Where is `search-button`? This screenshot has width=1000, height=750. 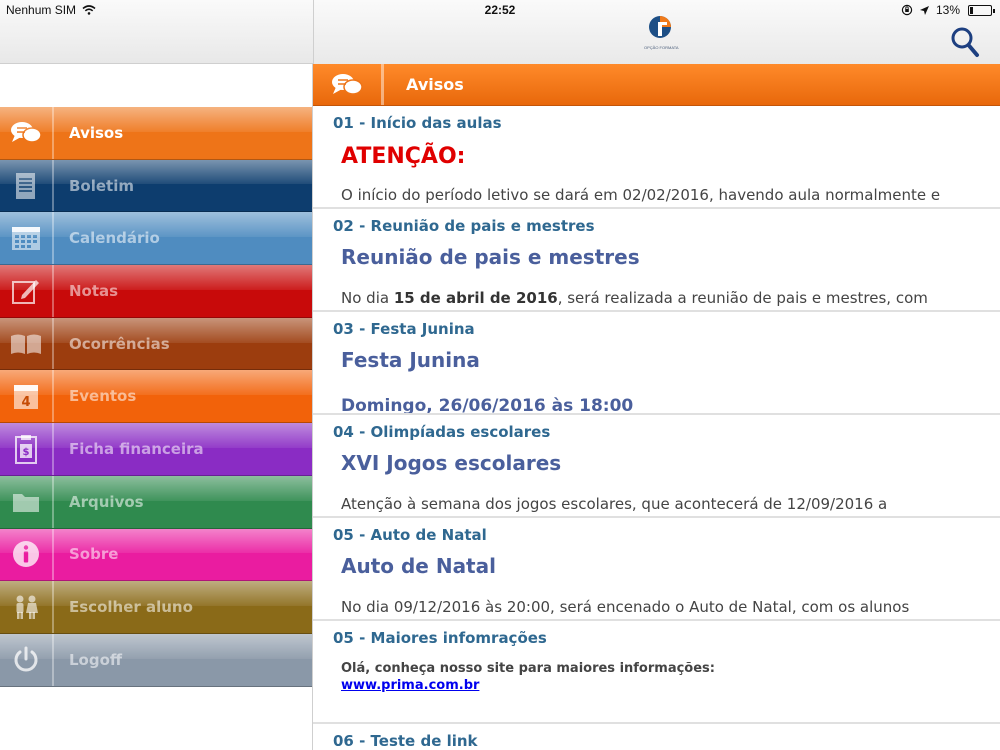
search-button is located at coordinates (965, 42).